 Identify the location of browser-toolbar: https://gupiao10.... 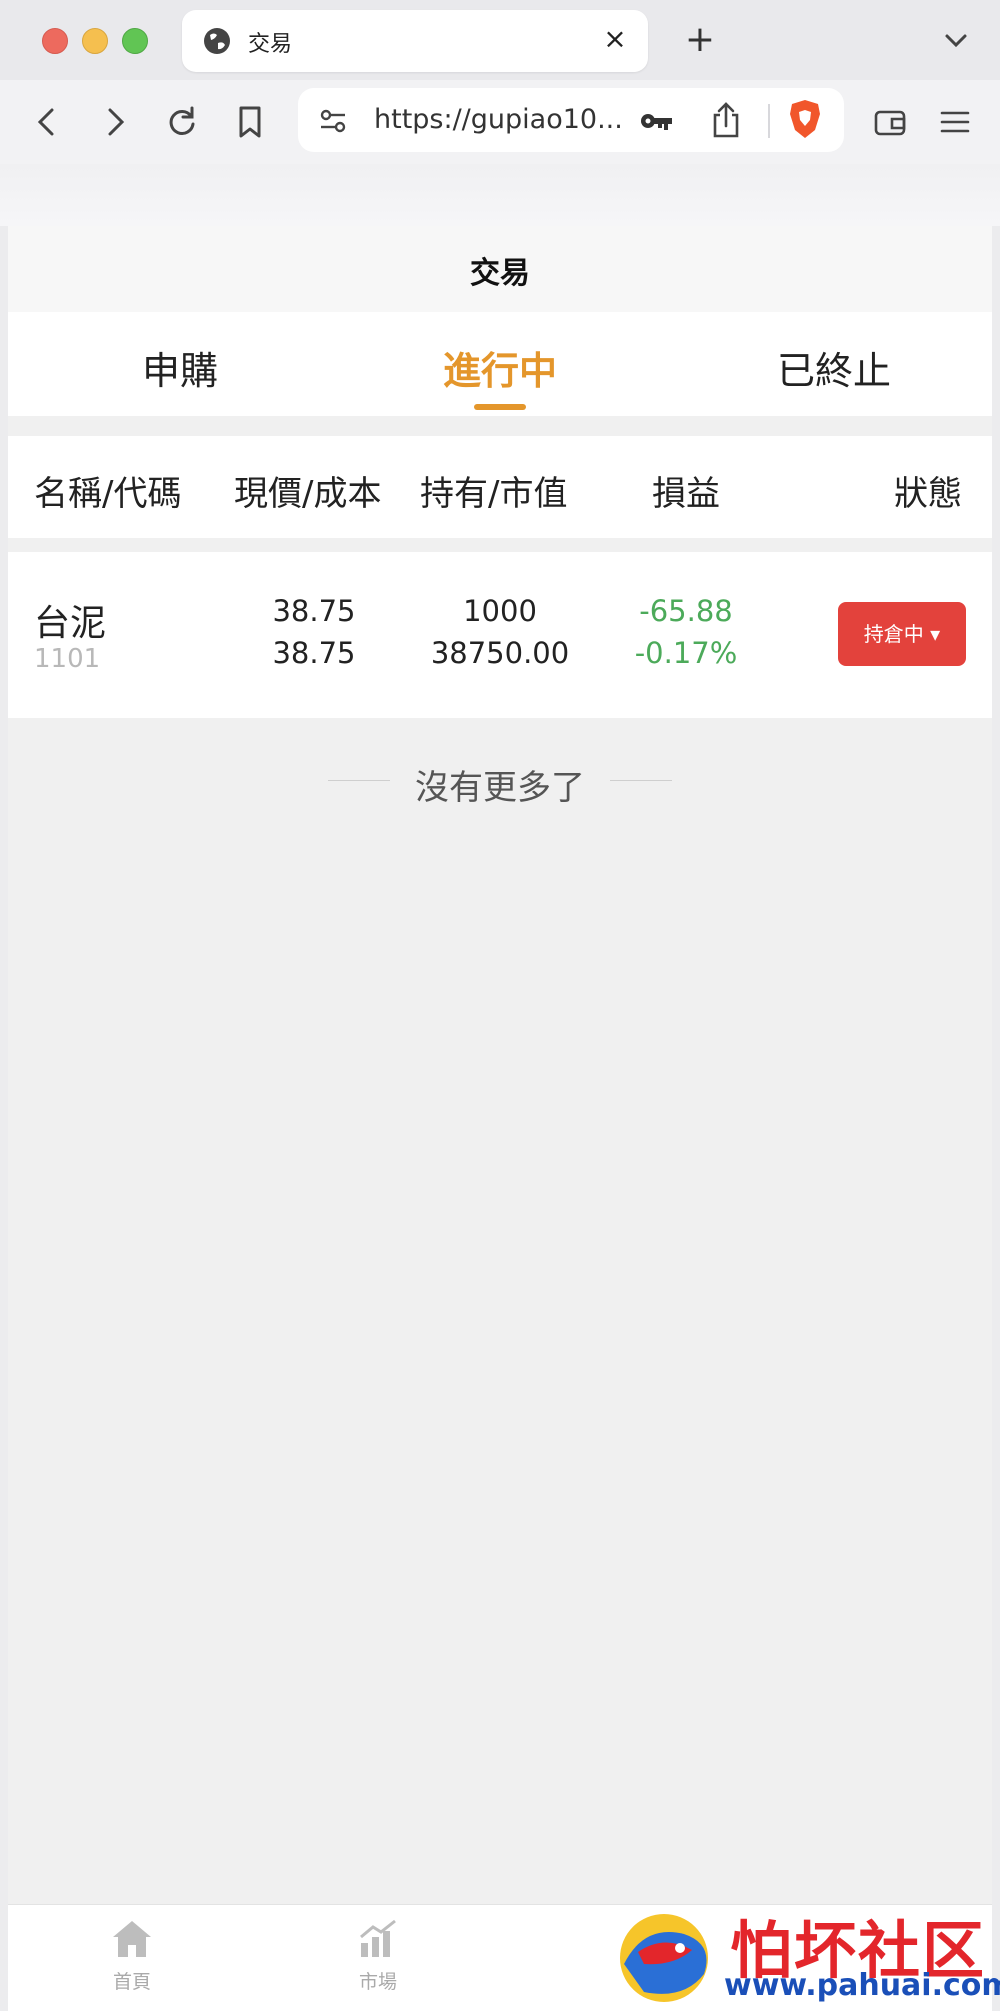
(500, 122).